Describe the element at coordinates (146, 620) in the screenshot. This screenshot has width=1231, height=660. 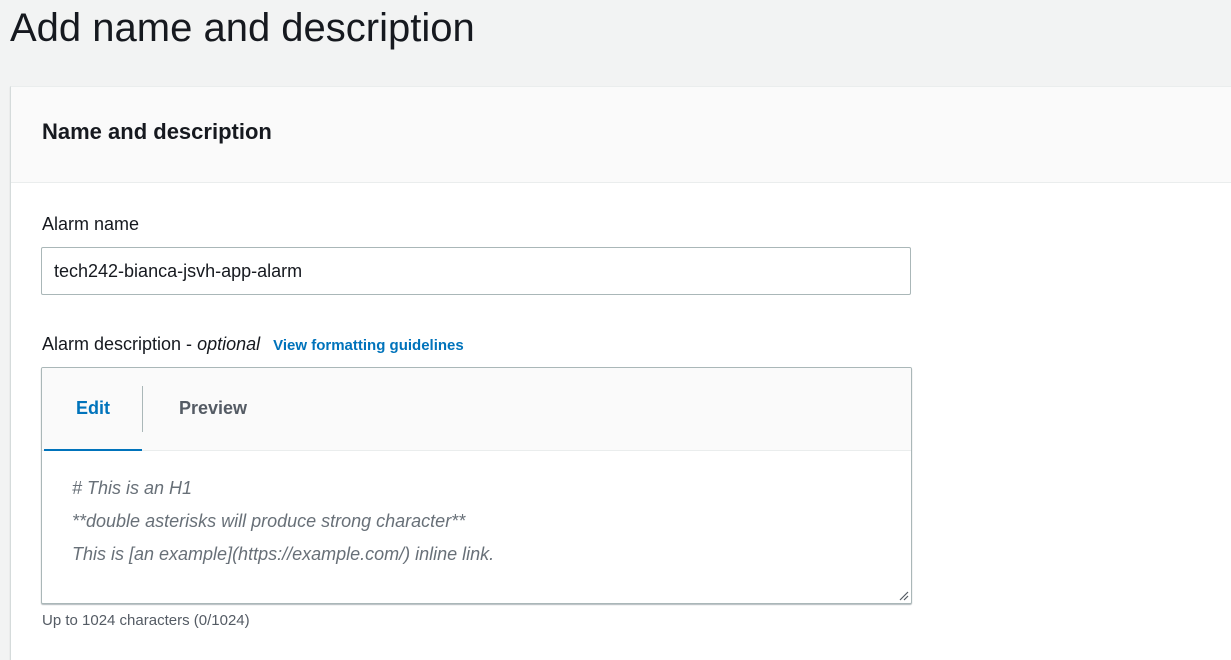
I see `character-constraint: Up to 1024 characters (0/1024)` at that location.